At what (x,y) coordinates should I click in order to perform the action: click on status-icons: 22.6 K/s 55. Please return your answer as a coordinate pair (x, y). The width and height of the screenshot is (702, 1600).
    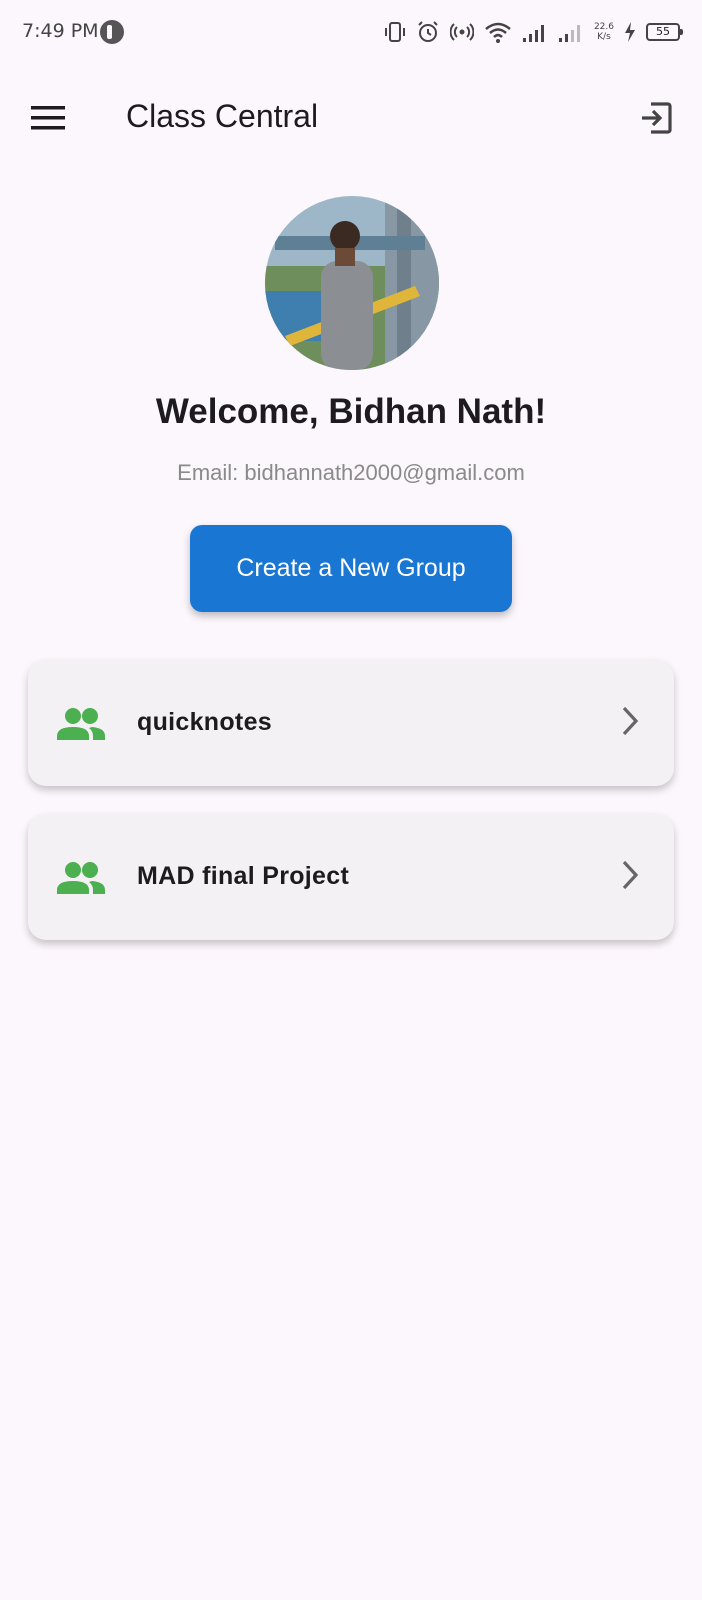
    Looking at the image, I should click on (533, 32).